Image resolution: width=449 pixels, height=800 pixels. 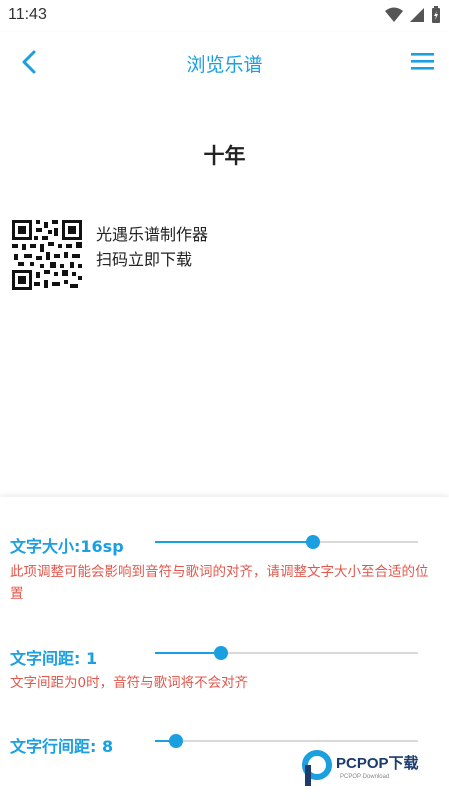 I want to click on watermark-subtitle: PCPOP Download, so click(x=365, y=777).